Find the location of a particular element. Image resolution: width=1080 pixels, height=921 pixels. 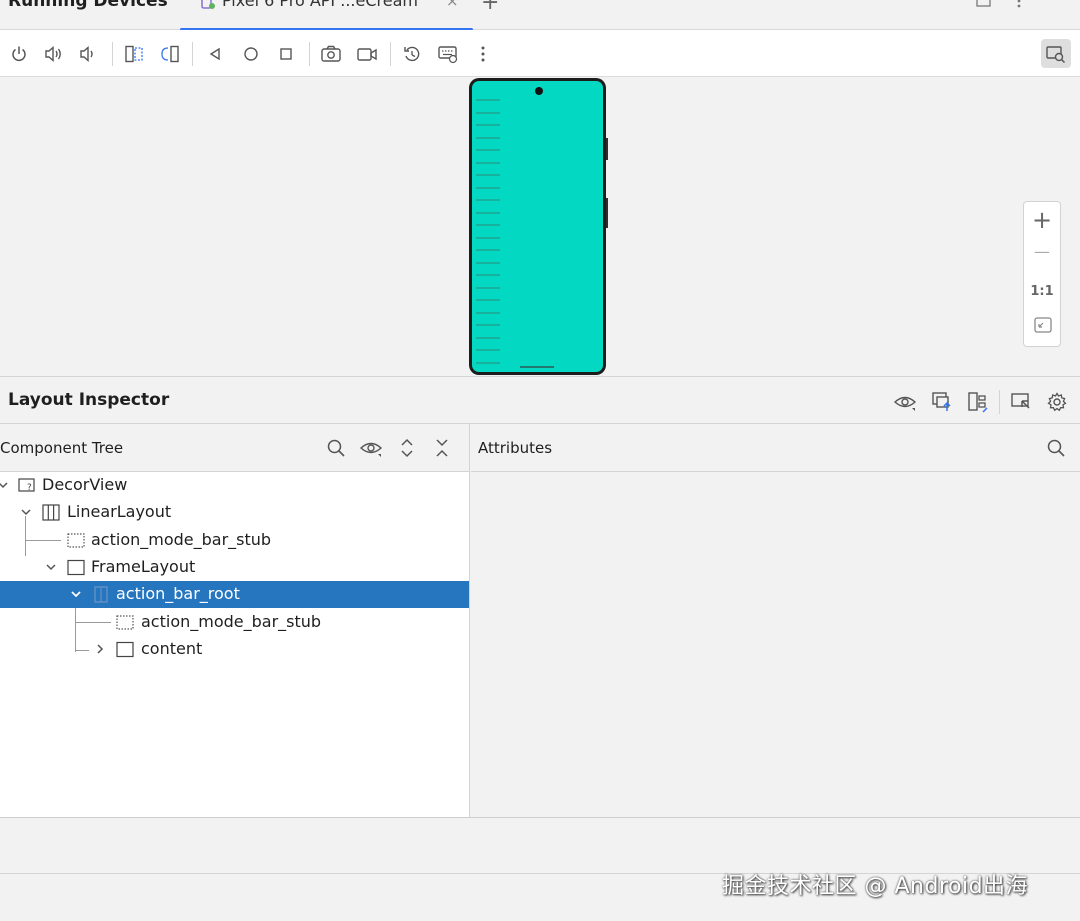

running-devices-title: Running Devices is located at coordinates (88, 5).